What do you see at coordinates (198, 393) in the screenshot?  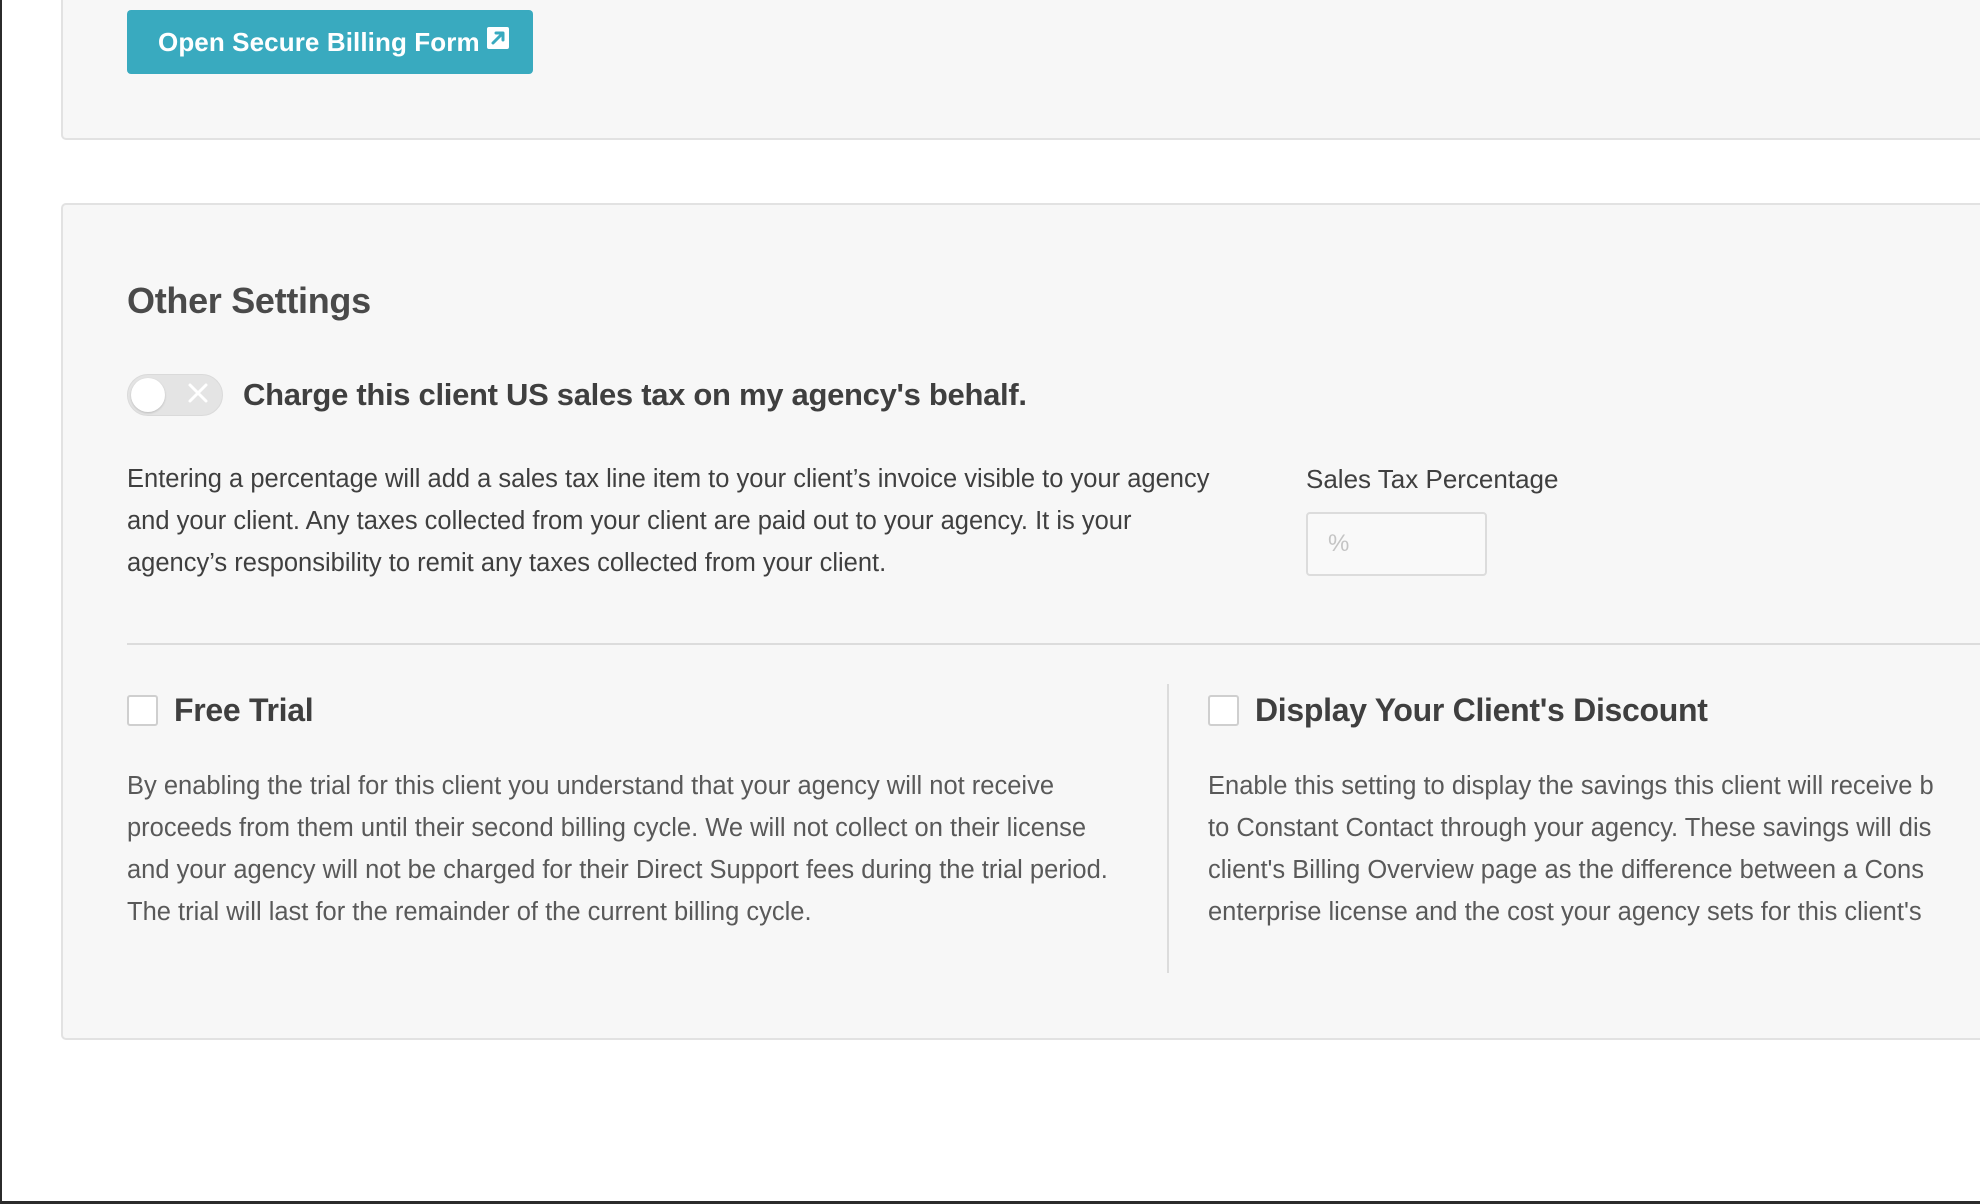 I see `toggle-off-x-icon` at bounding box center [198, 393].